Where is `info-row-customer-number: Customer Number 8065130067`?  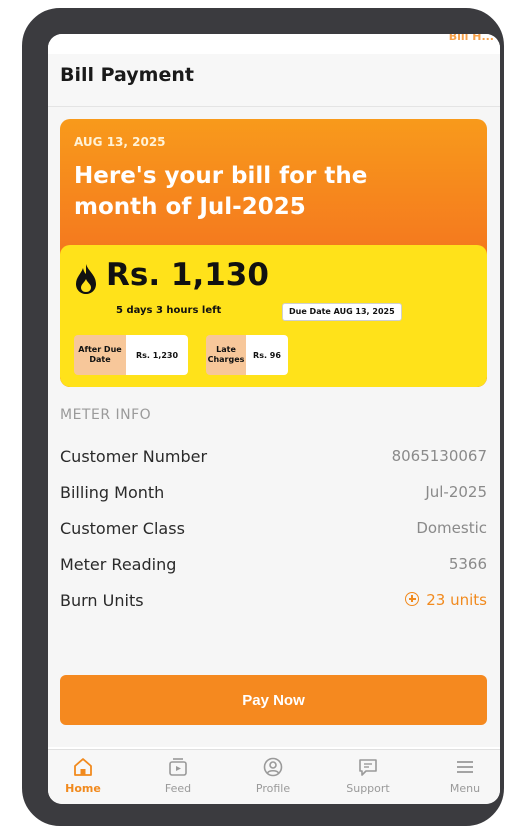 info-row-customer-number: Customer Number 8065130067 is located at coordinates (273, 462).